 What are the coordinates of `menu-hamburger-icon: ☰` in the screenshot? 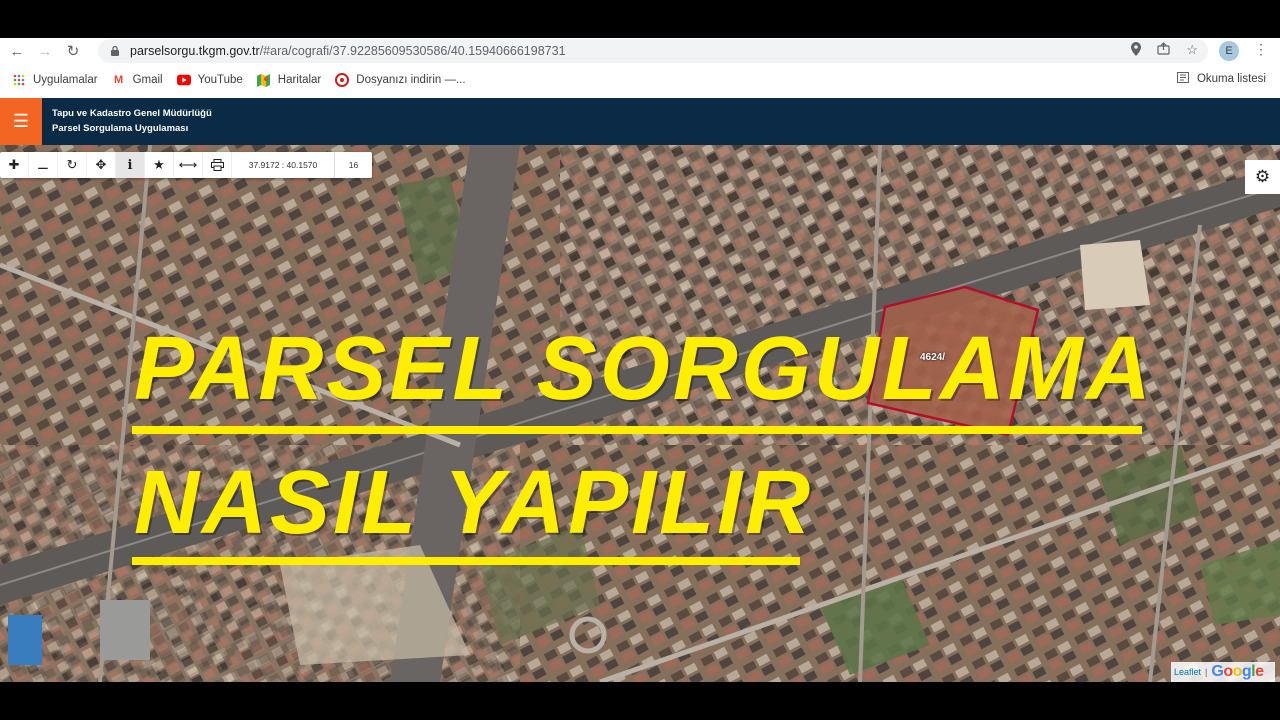 It's located at (21, 121).